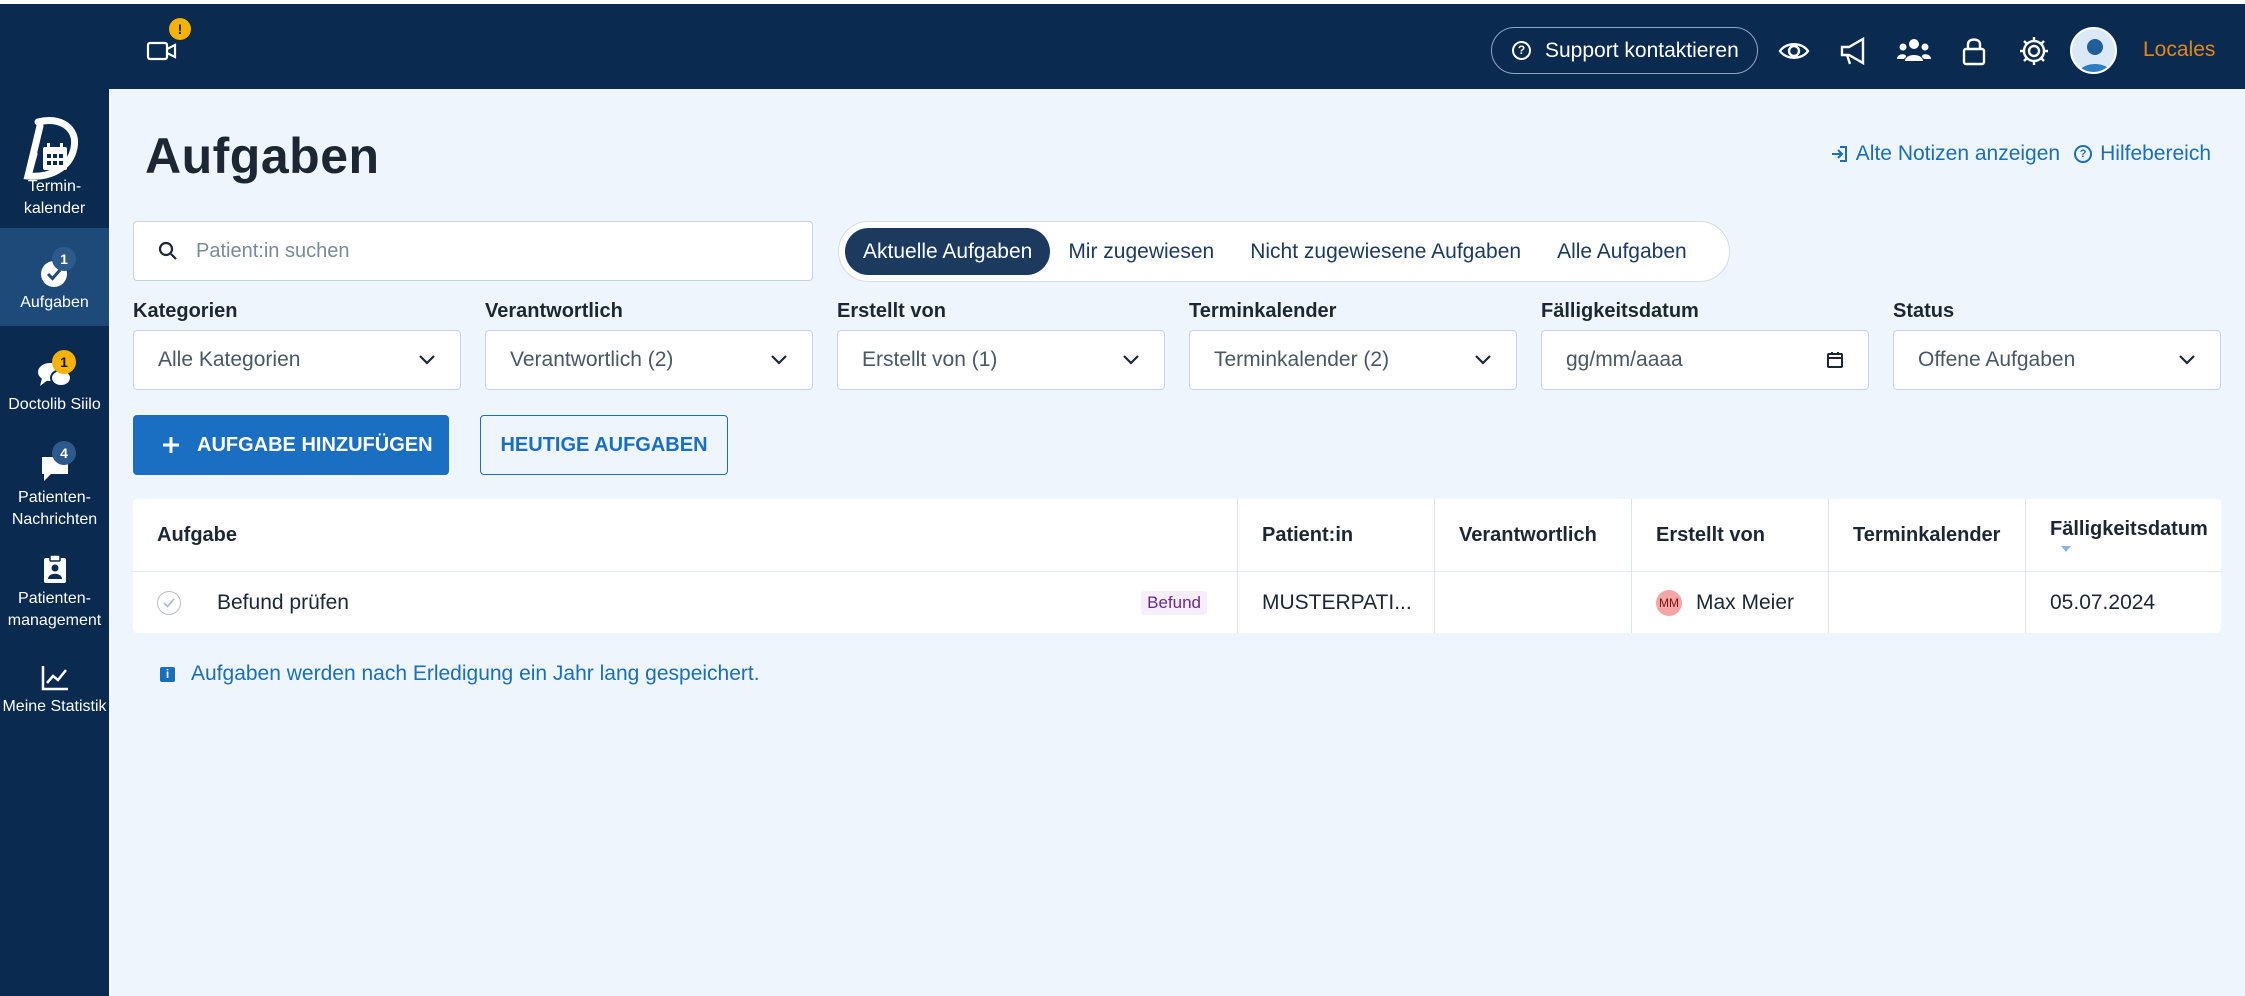  Describe the element at coordinates (1913, 51) in the screenshot. I see `users-icon` at that location.